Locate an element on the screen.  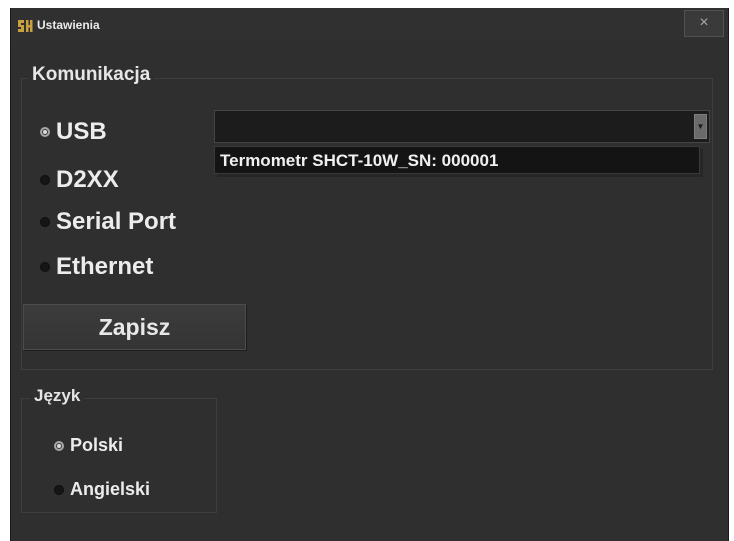
radio-ethernet: Ethernet is located at coordinates (96, 267).